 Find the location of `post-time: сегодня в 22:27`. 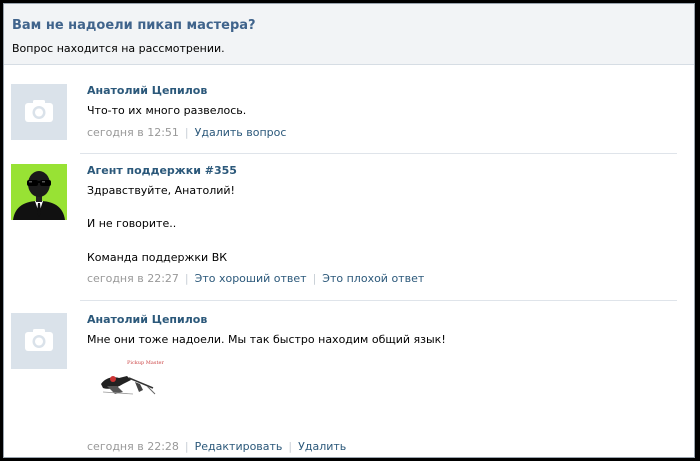

post-time: сегодня в 22:27 is located at coordinates (133, 278).